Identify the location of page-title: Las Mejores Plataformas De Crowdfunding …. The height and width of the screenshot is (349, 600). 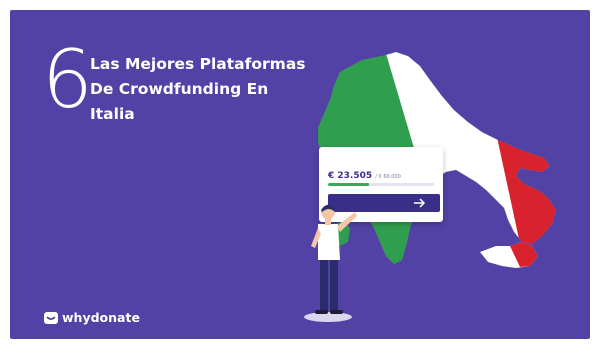
(210, 89).